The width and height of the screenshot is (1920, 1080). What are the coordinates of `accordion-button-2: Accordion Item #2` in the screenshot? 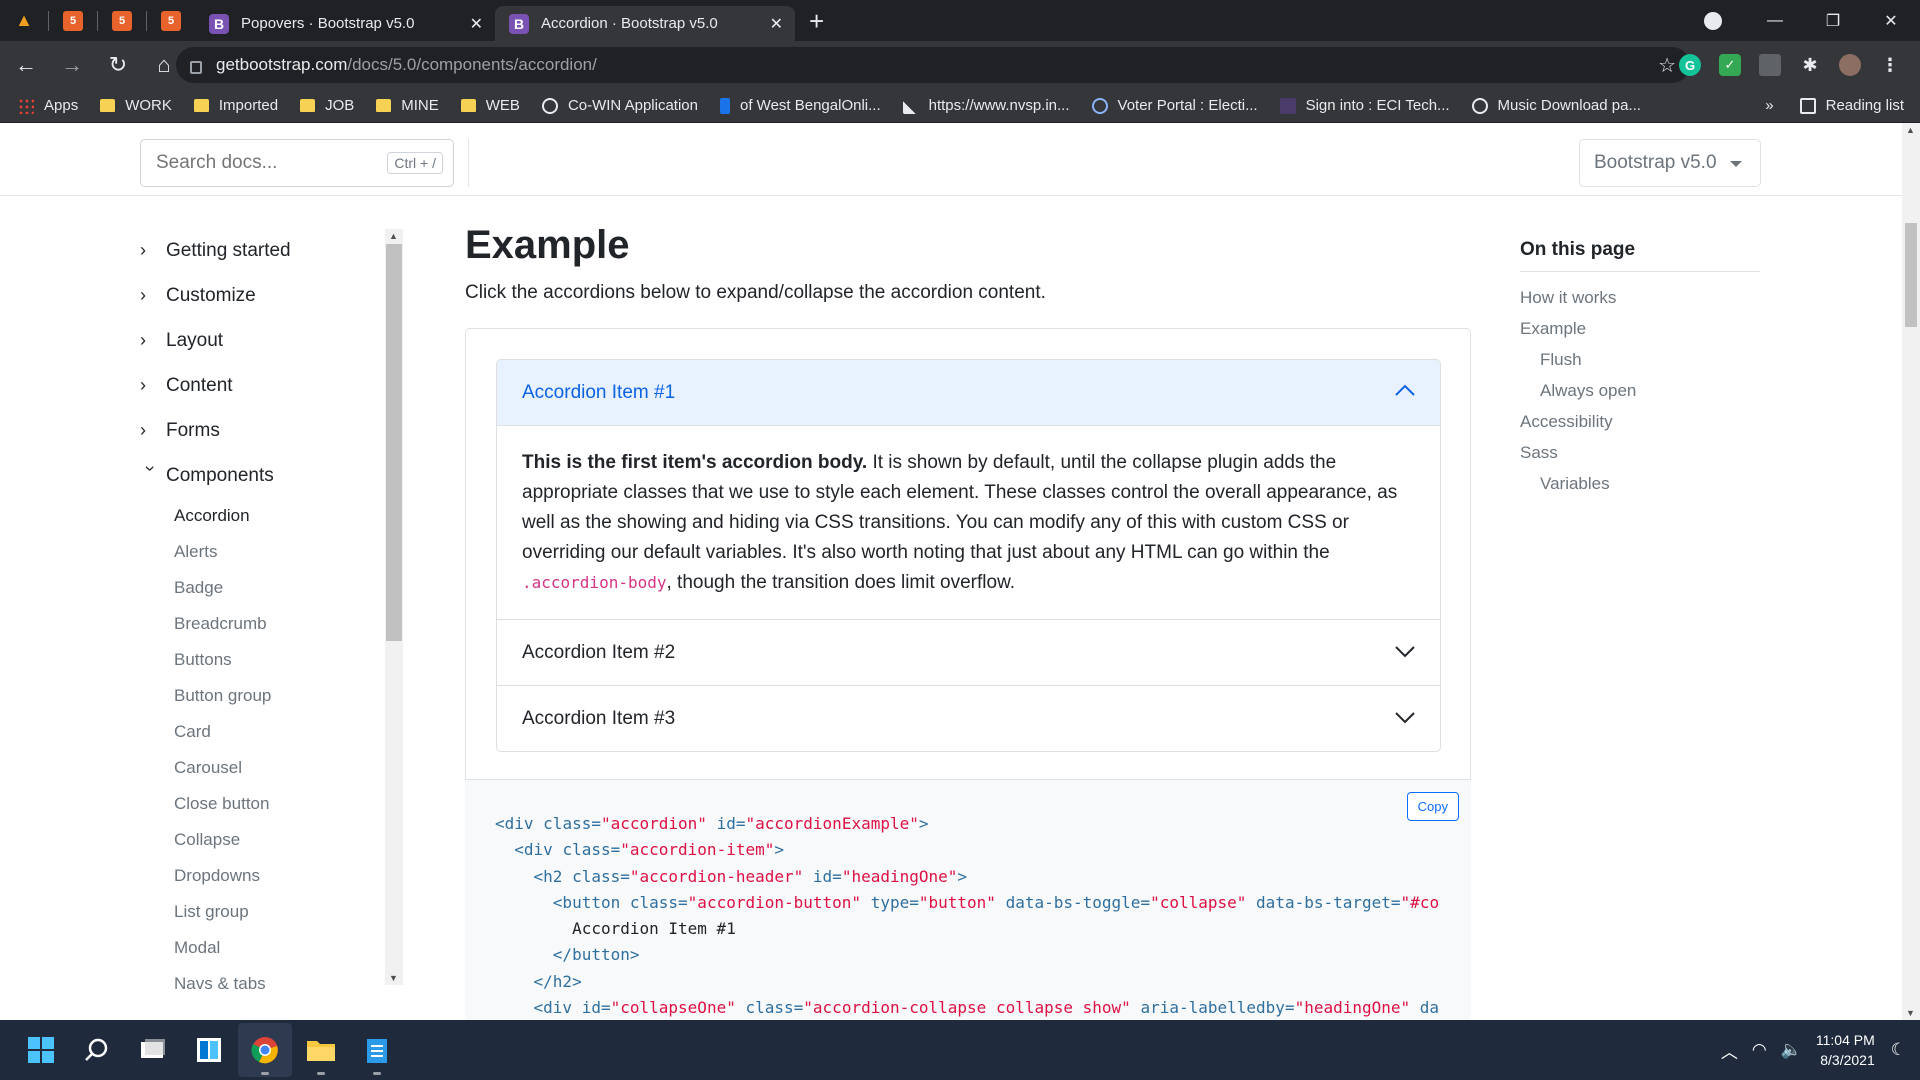 It's located at (968, 652).